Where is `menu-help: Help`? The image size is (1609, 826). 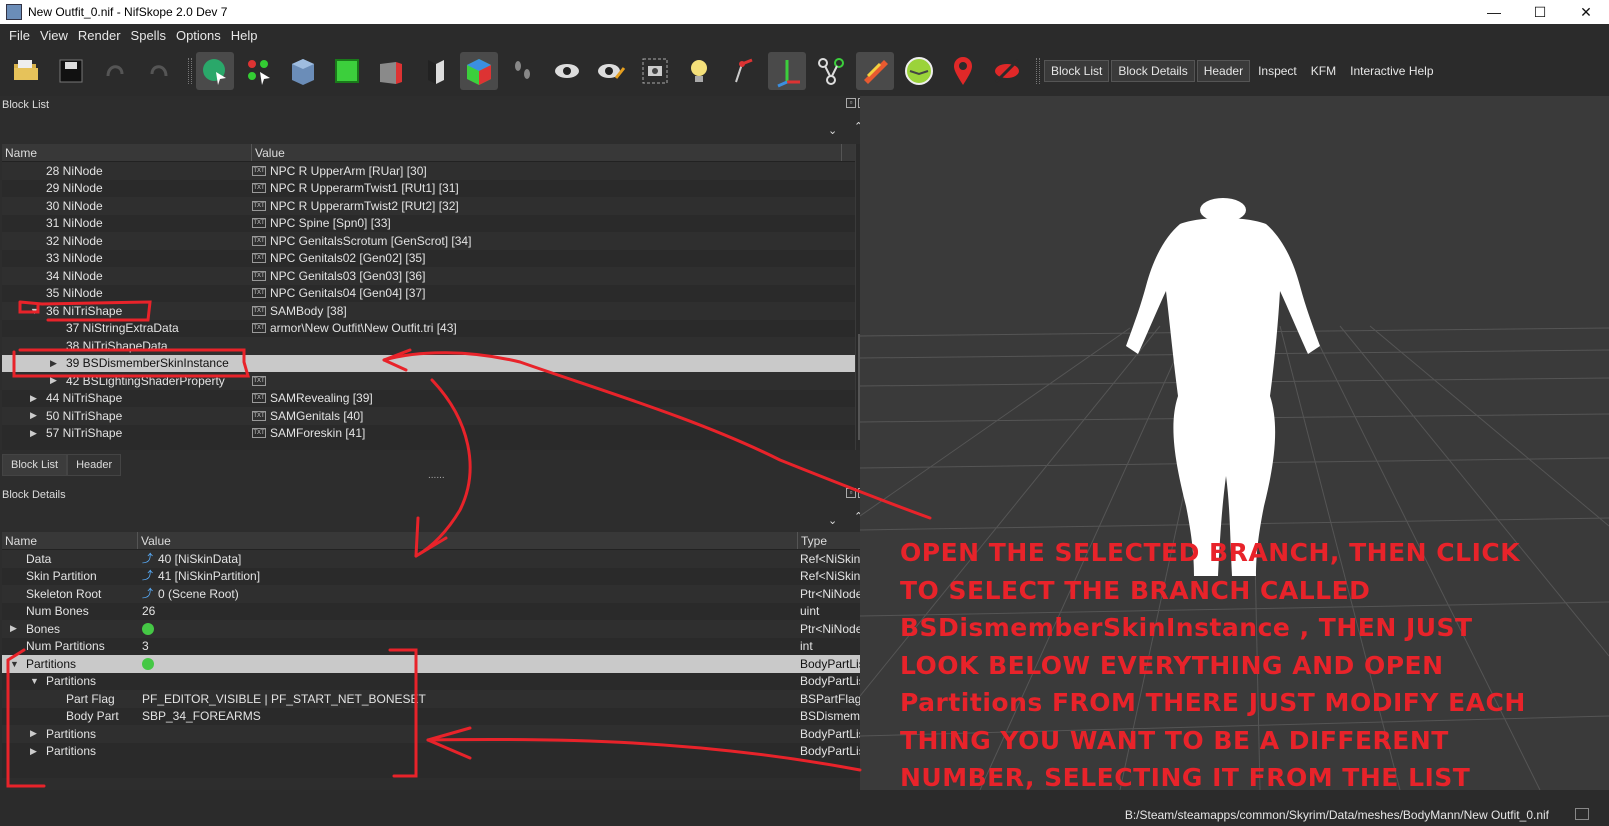 menu-help: Help is located at coordinates (244, 35).